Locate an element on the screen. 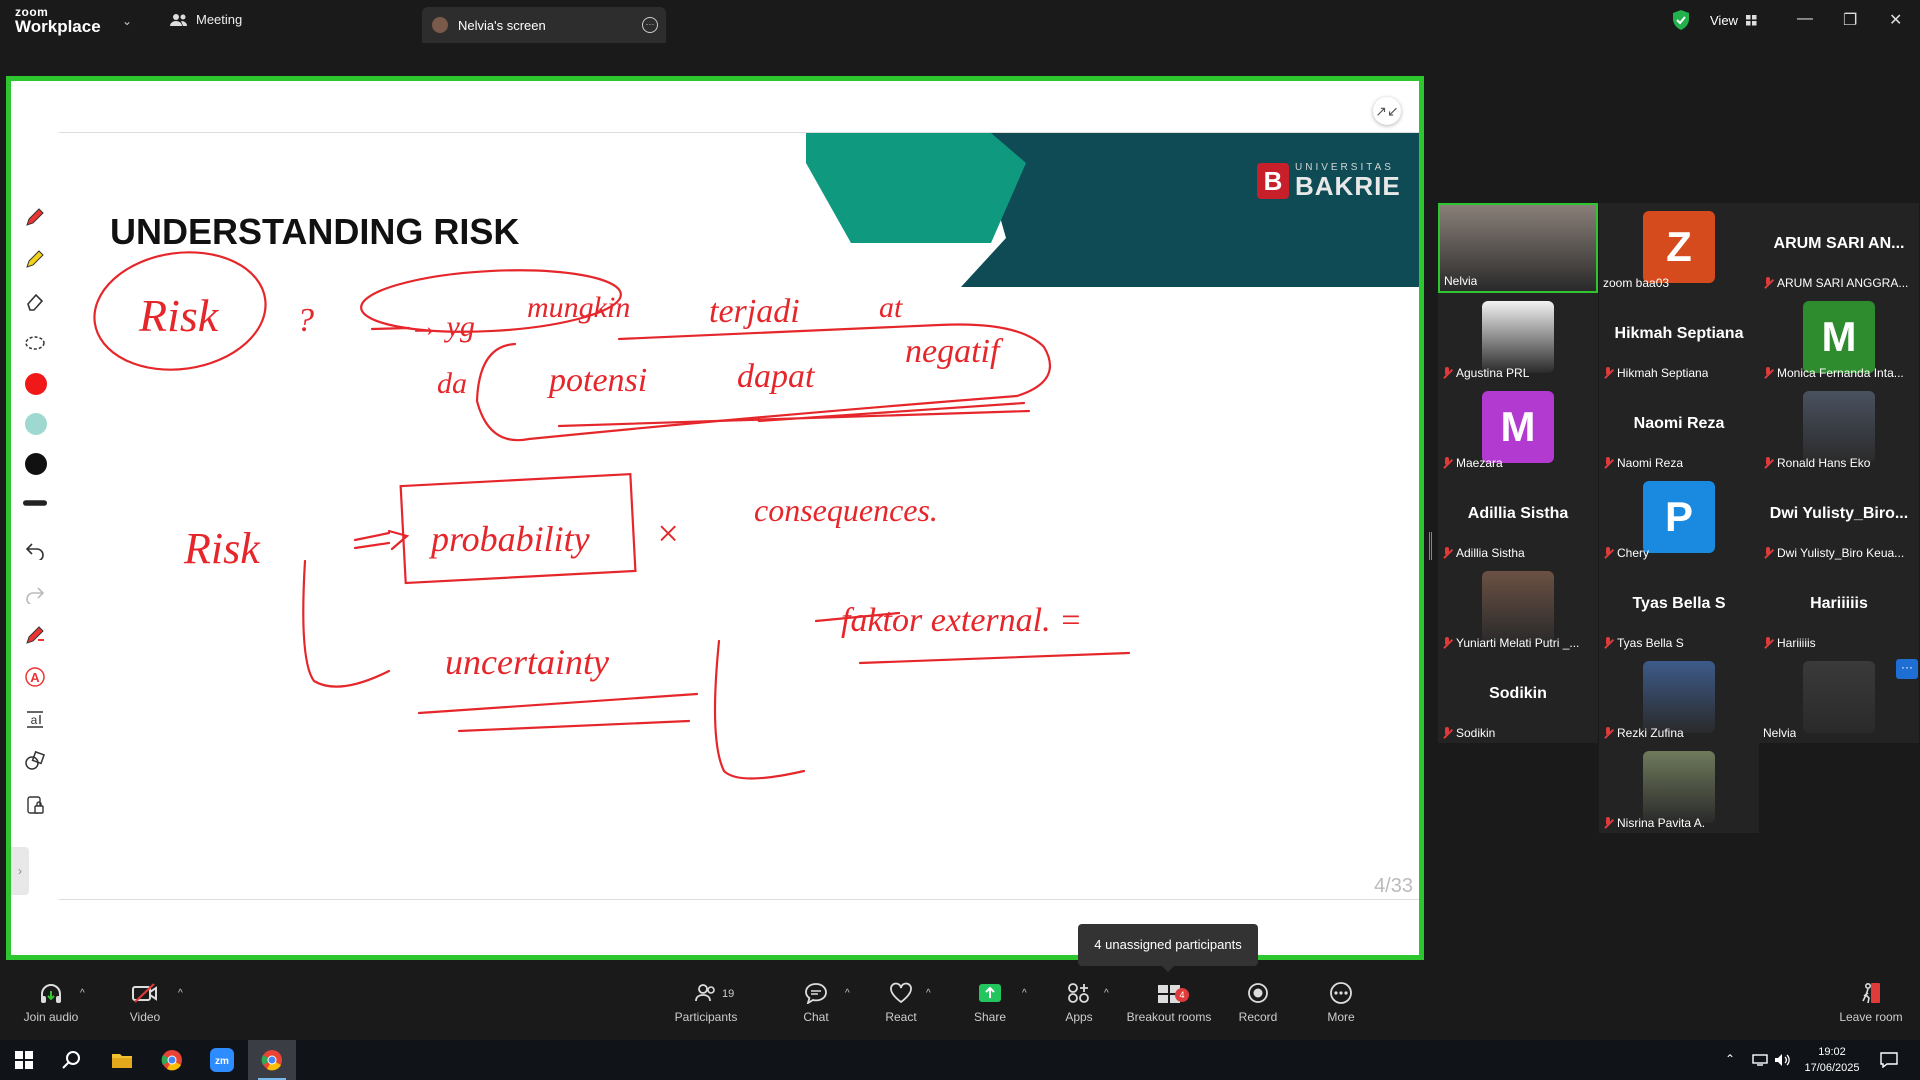 The height and width of the screenshot is (1080, 1920). svg-text: A is located at coordinates (35, 677).